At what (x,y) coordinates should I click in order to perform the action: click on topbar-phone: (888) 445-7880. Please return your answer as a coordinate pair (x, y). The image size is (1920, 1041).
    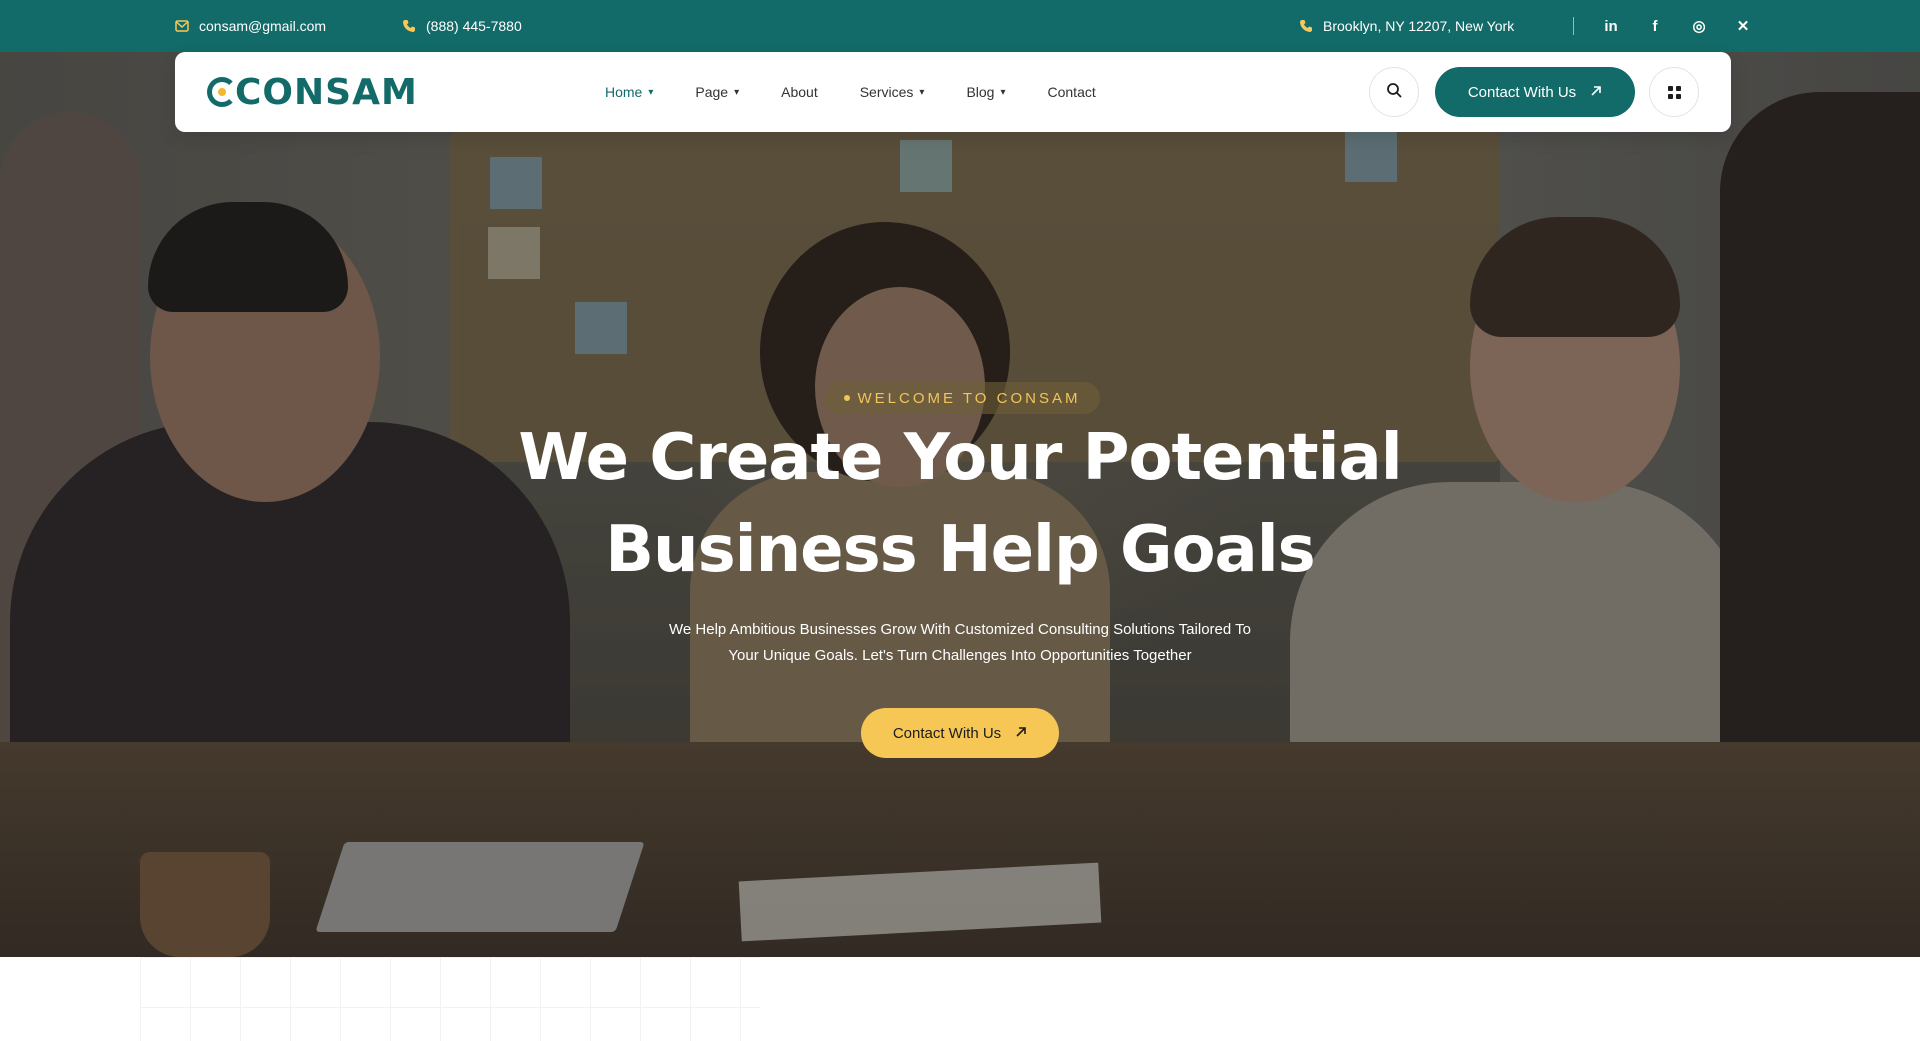
    Looking at the image, I should click on (462, 26).